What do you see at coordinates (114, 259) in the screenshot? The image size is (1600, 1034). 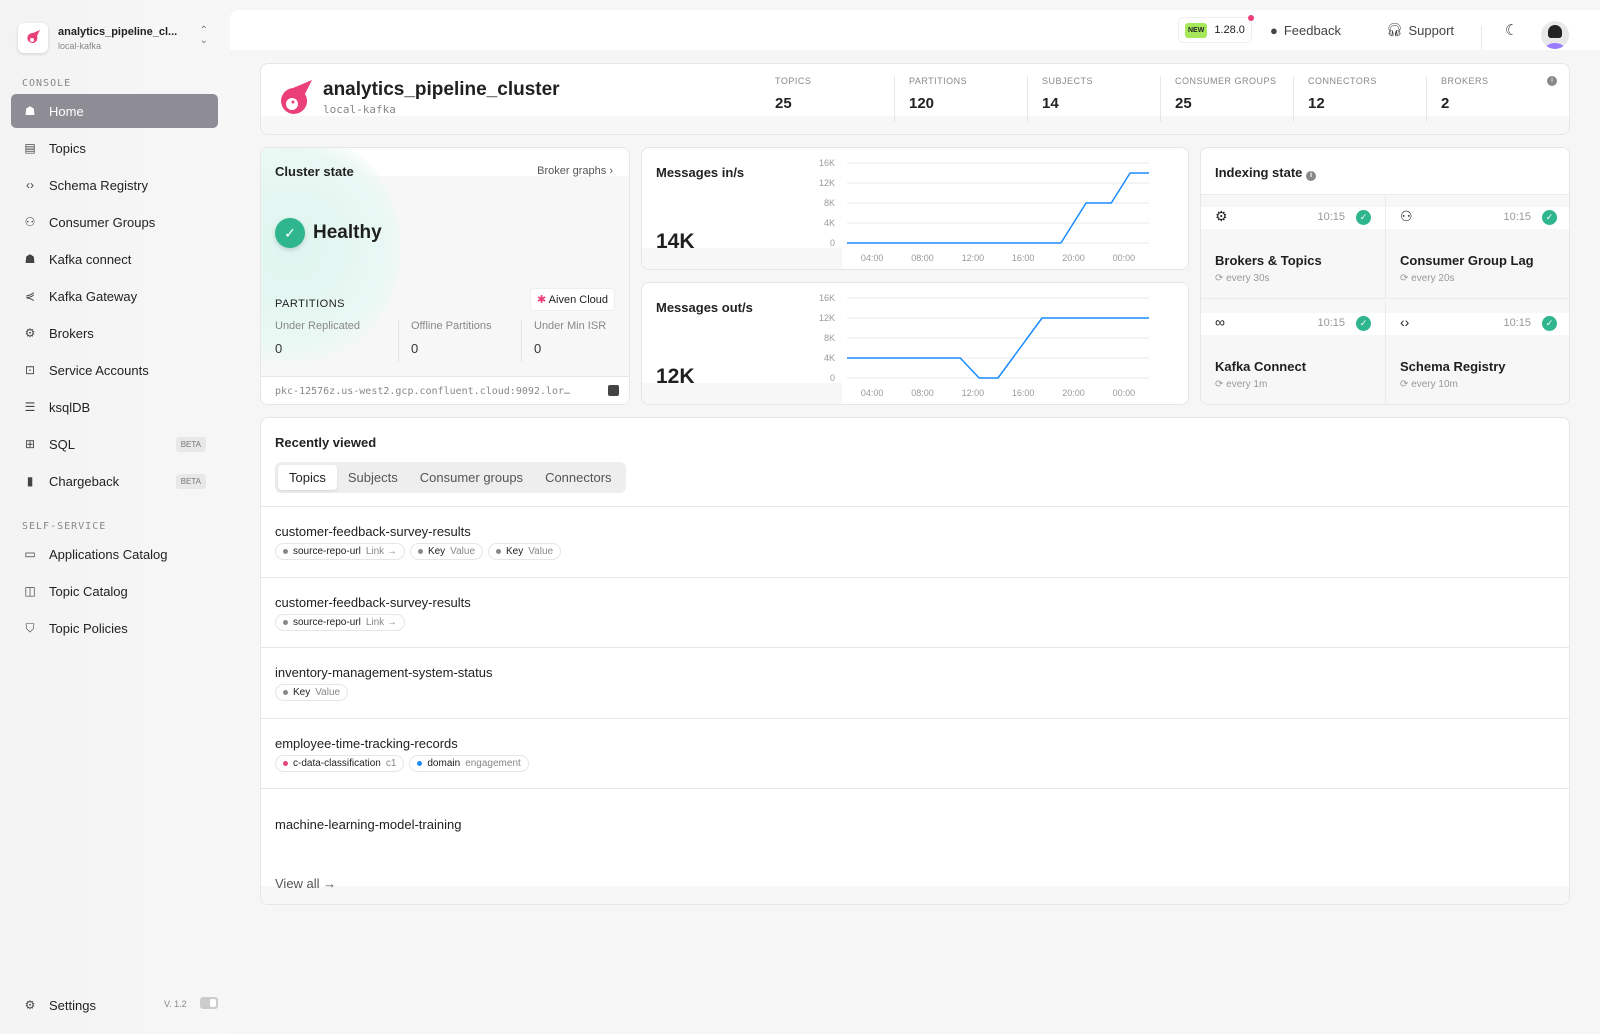 I see `sidebar-item-kafka-connect: ☗ Kafka connect` at bounding box center [114, 259].